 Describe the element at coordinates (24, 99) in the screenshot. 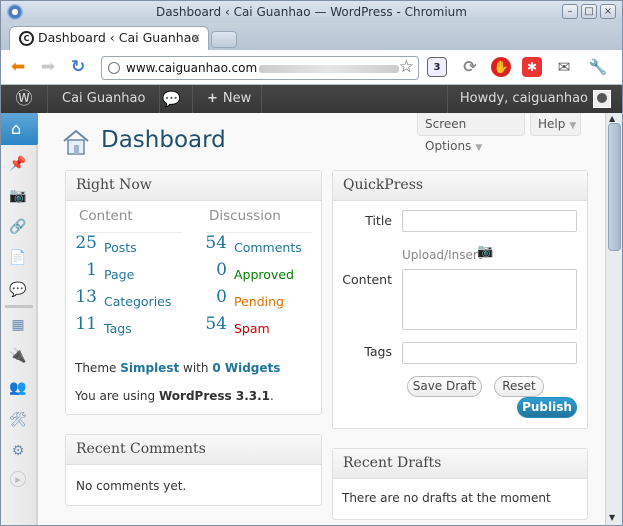

I see `wordpress-logo-icon: Ⓦ` at that location.